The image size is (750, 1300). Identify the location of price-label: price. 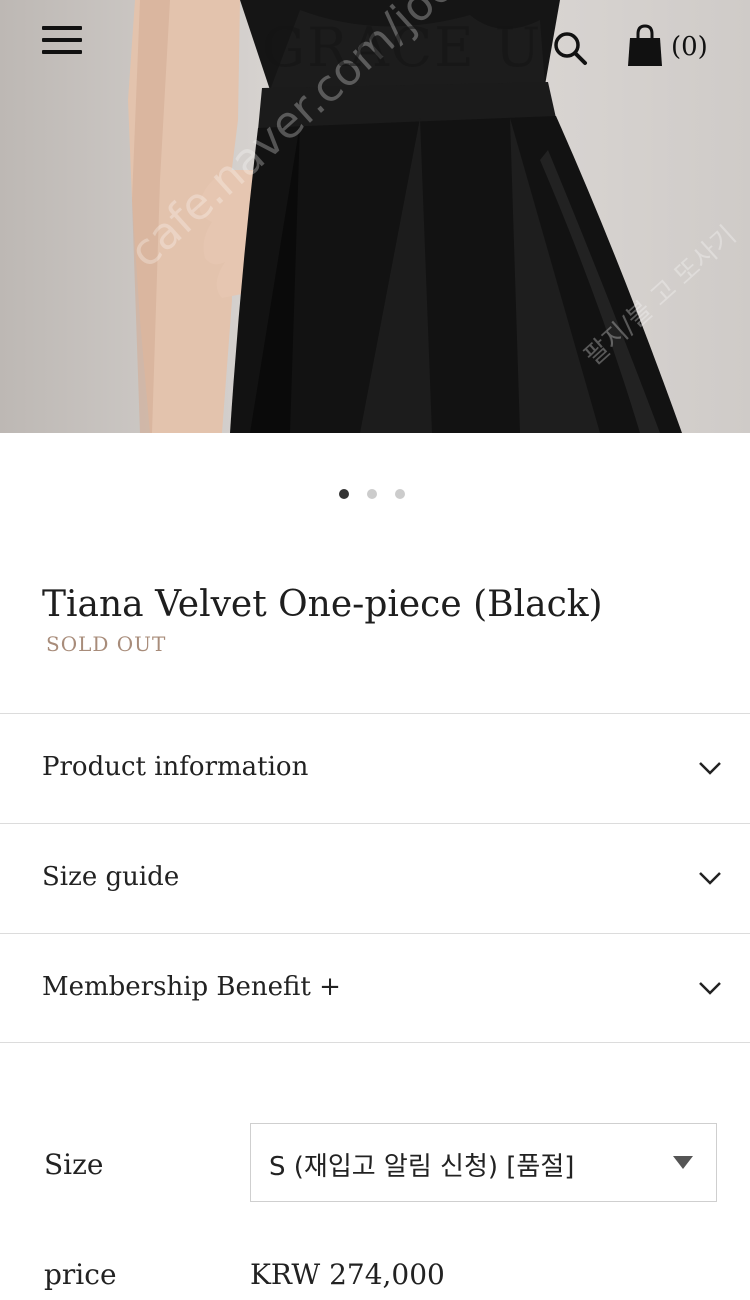
(80, 1274).